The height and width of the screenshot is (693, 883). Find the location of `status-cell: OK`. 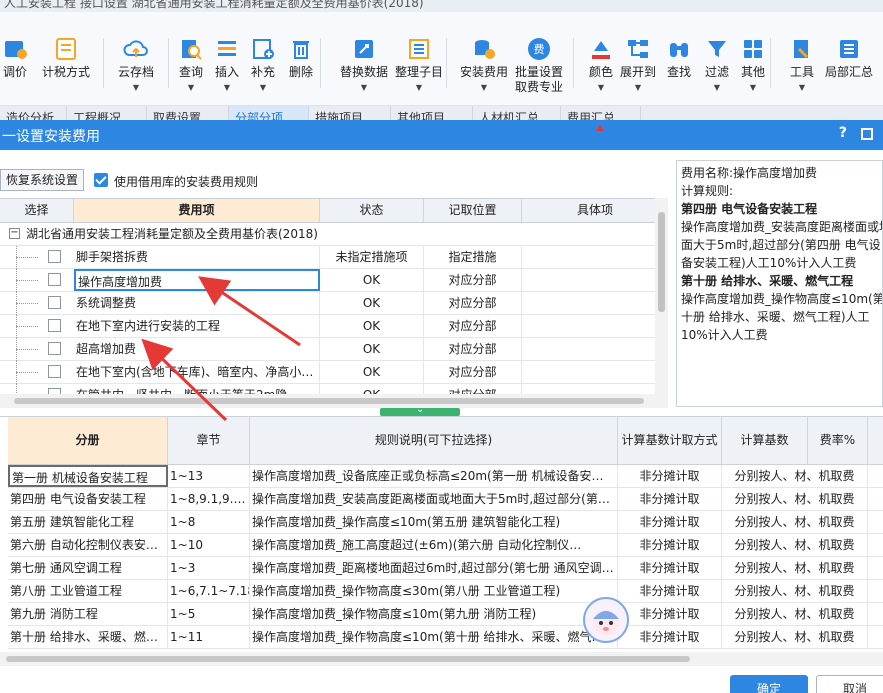

status-cell: OK is located at coordinates (372, 389).